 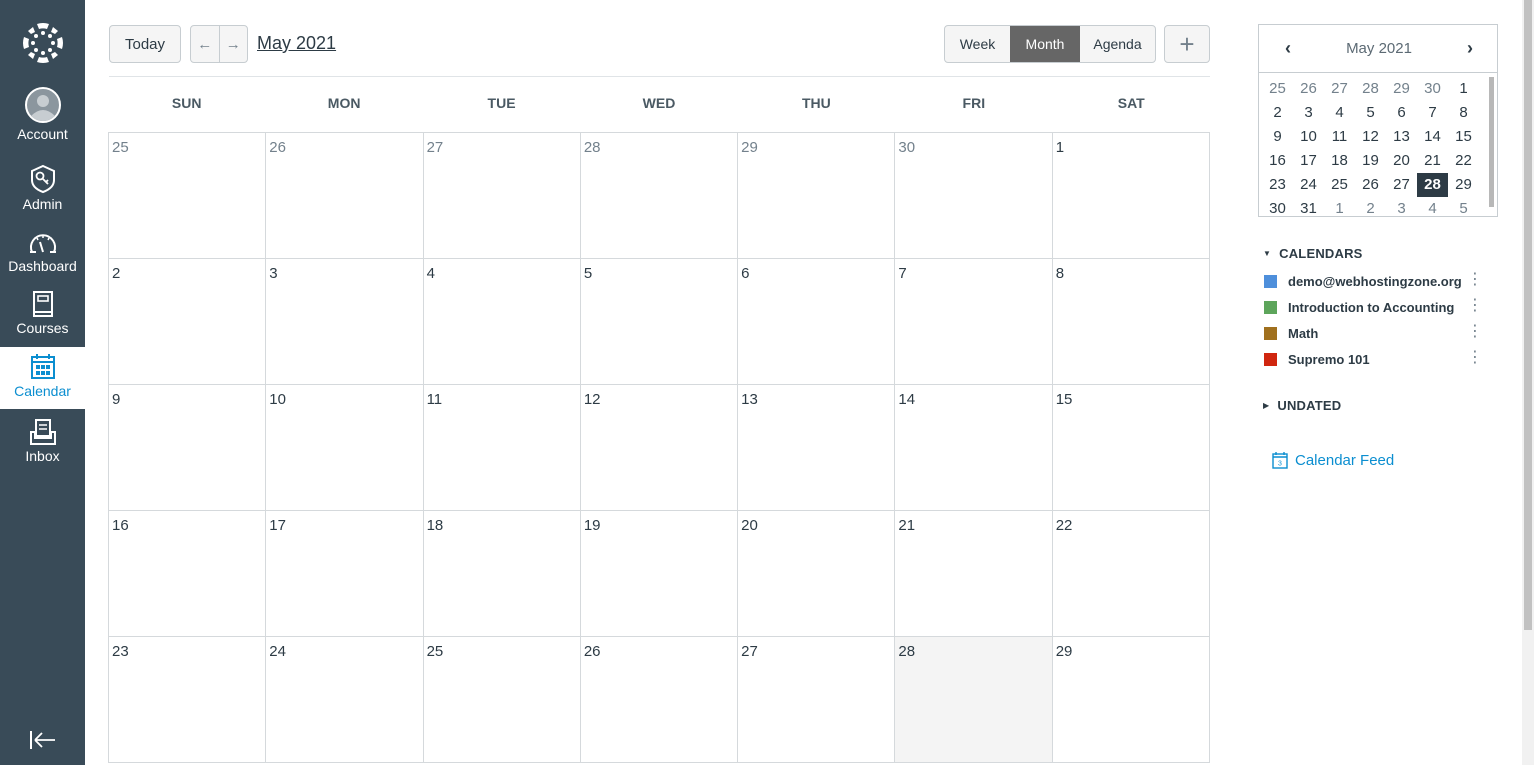 I want to click on page-scrollbar-thumb, so click(x=1528, y=315).